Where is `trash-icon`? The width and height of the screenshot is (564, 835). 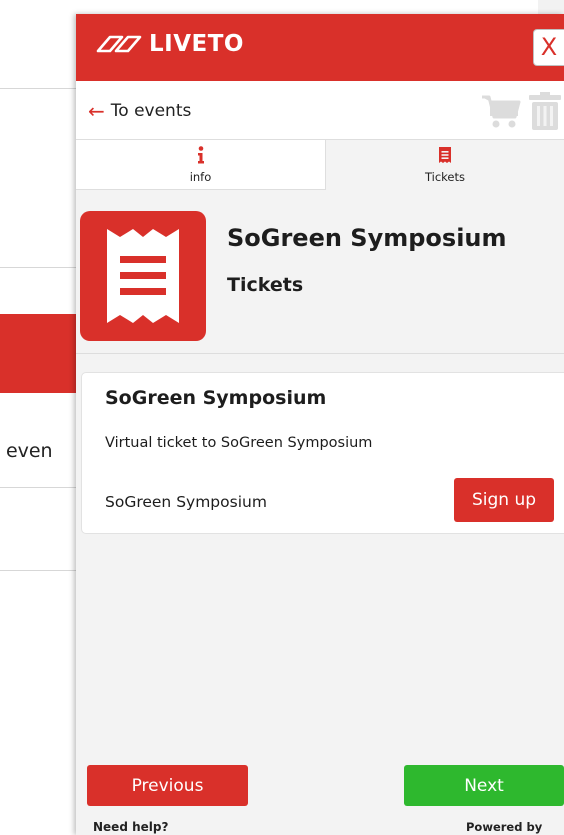 trash-icon is located at coordinates (545, 111).